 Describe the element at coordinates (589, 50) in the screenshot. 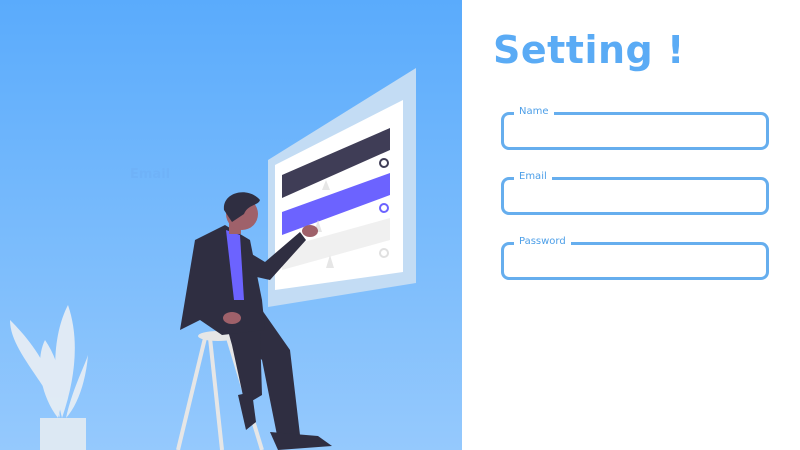

I see `page-title: Setting !` at that location.